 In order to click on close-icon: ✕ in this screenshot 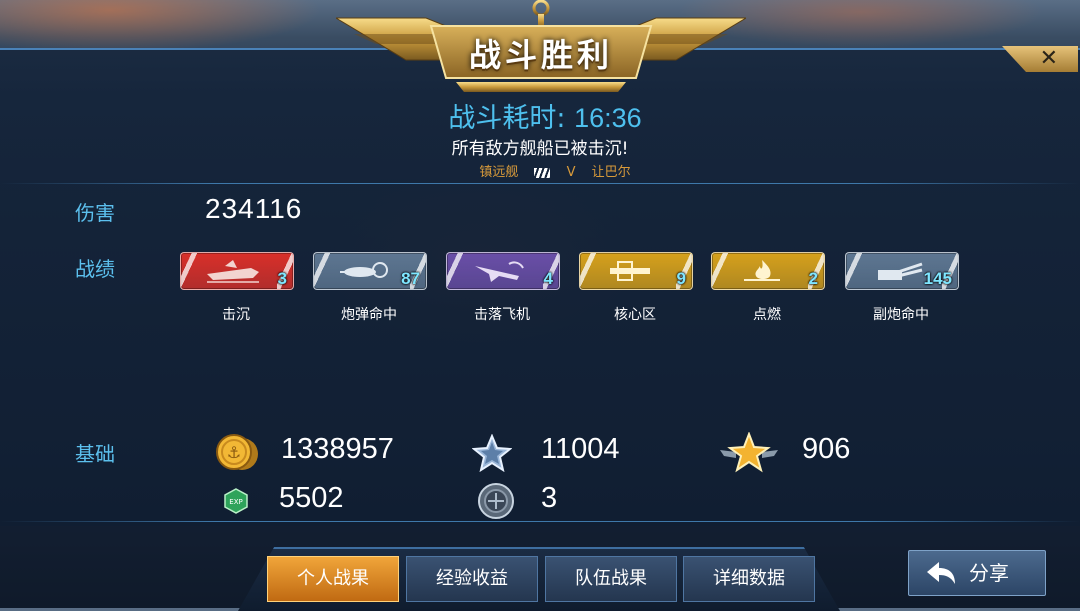, I will do `click(1049, 59)`.